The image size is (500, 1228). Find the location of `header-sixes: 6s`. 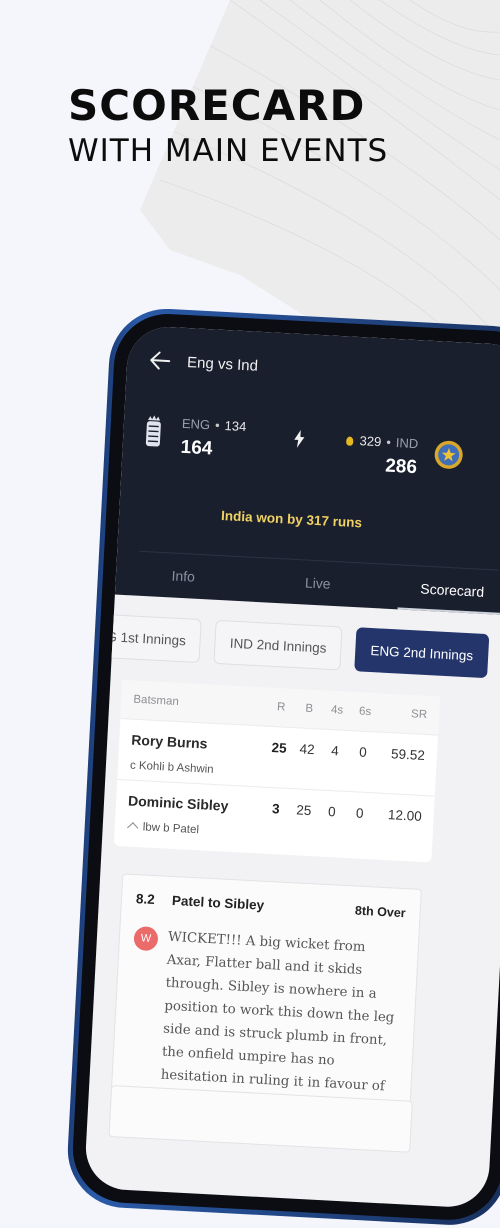

header-sixes: 6s is located at coordinates (365, 712).